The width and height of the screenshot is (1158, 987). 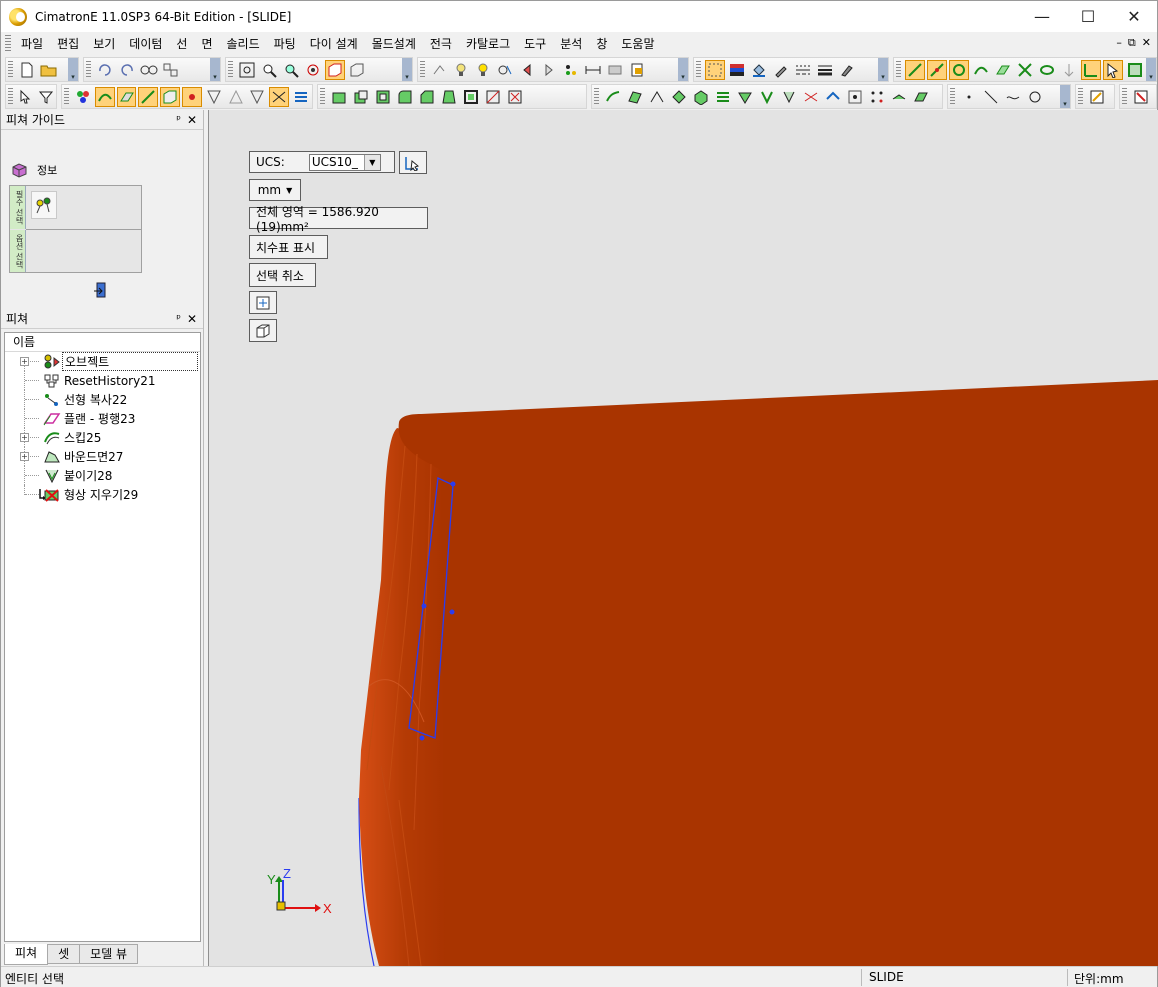 I want to click on info-row: 정보, so click(x=34, y=170).